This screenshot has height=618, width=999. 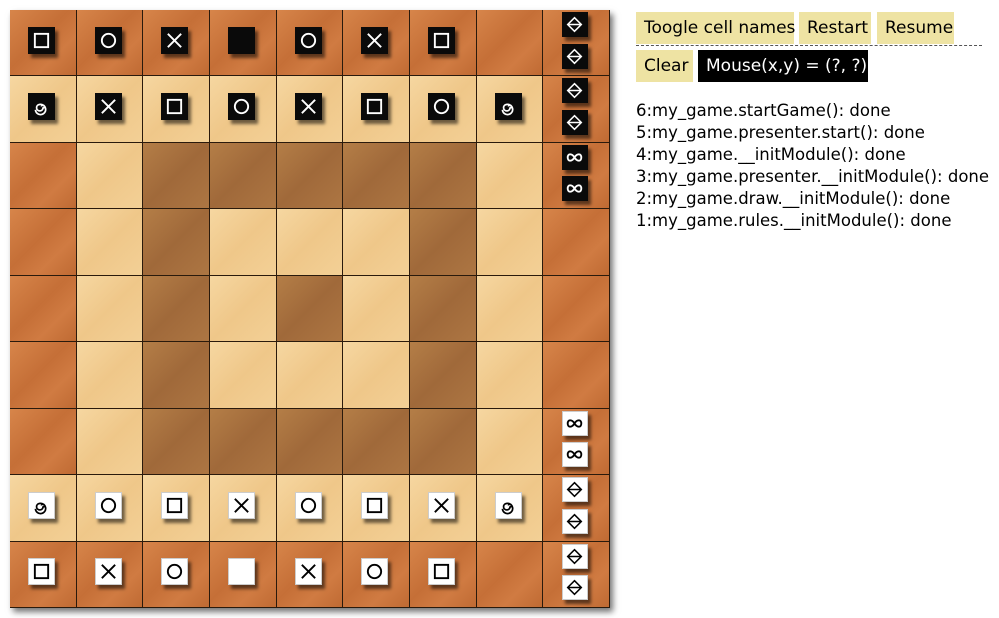 What do you see at coordinates (241, 40) in the screenshot?
I see `black-piece-filled-square` at bounding box center [241, 40].